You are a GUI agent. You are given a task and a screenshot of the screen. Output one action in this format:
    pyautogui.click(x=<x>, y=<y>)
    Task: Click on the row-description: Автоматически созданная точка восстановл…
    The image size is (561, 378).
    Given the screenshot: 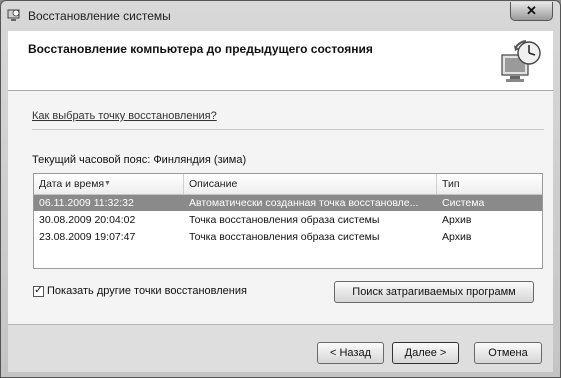 What is the action you would take?
    pyautogui.click(x=304, y=203)
    